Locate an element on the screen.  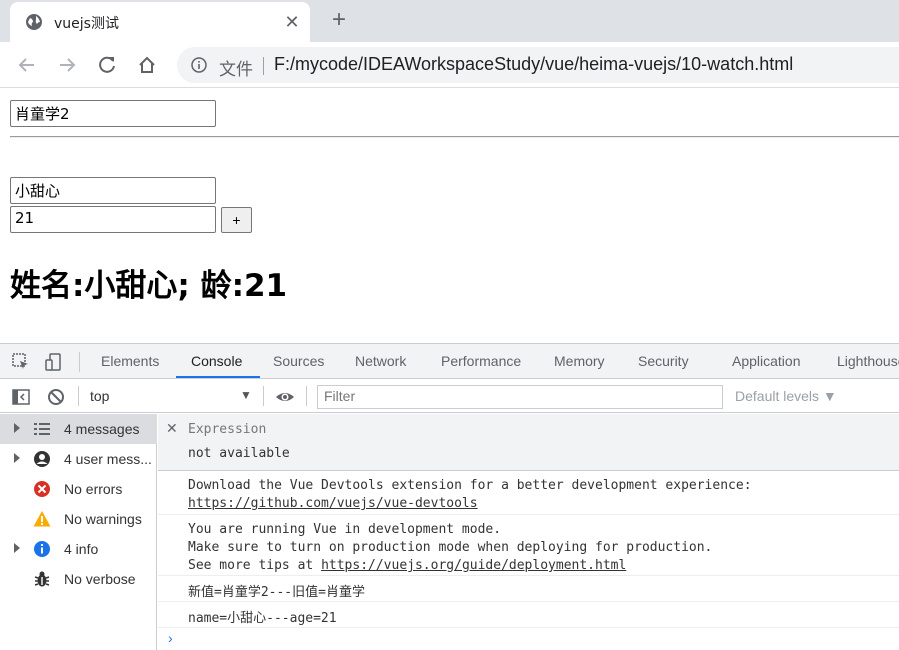
message-text: You are running Vue in development mode. is located at coordinates (345, 529).